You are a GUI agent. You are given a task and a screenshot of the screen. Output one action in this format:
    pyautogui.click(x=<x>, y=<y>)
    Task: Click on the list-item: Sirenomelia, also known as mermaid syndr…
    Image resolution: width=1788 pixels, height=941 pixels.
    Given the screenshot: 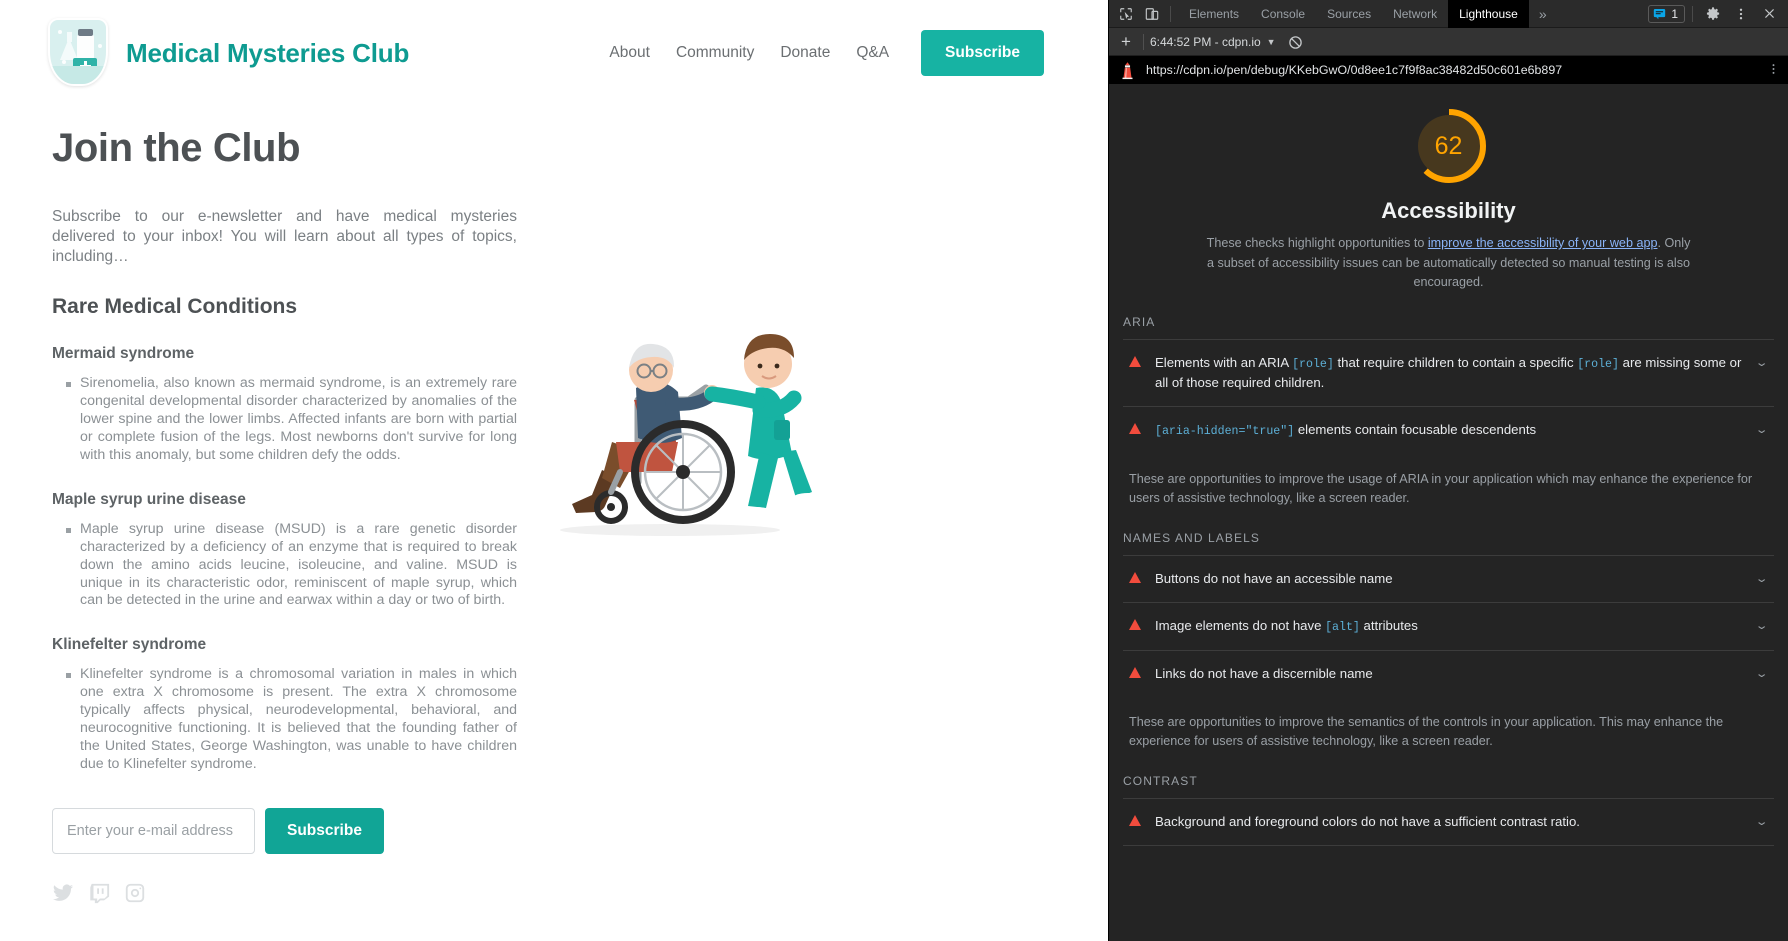 What is the action you would take?
    pyautogui.click(x=291, y=419)
    